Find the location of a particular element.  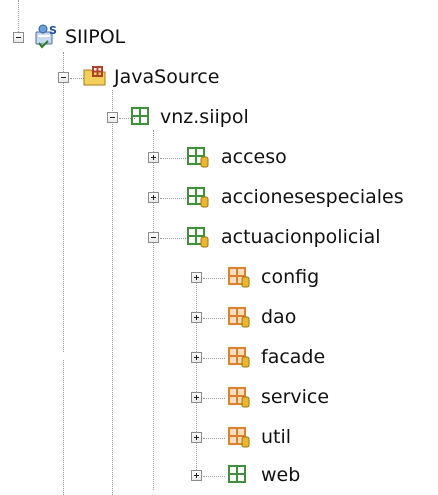

tree-node-package: accionesespeciales is located at coordinates (219, 197).